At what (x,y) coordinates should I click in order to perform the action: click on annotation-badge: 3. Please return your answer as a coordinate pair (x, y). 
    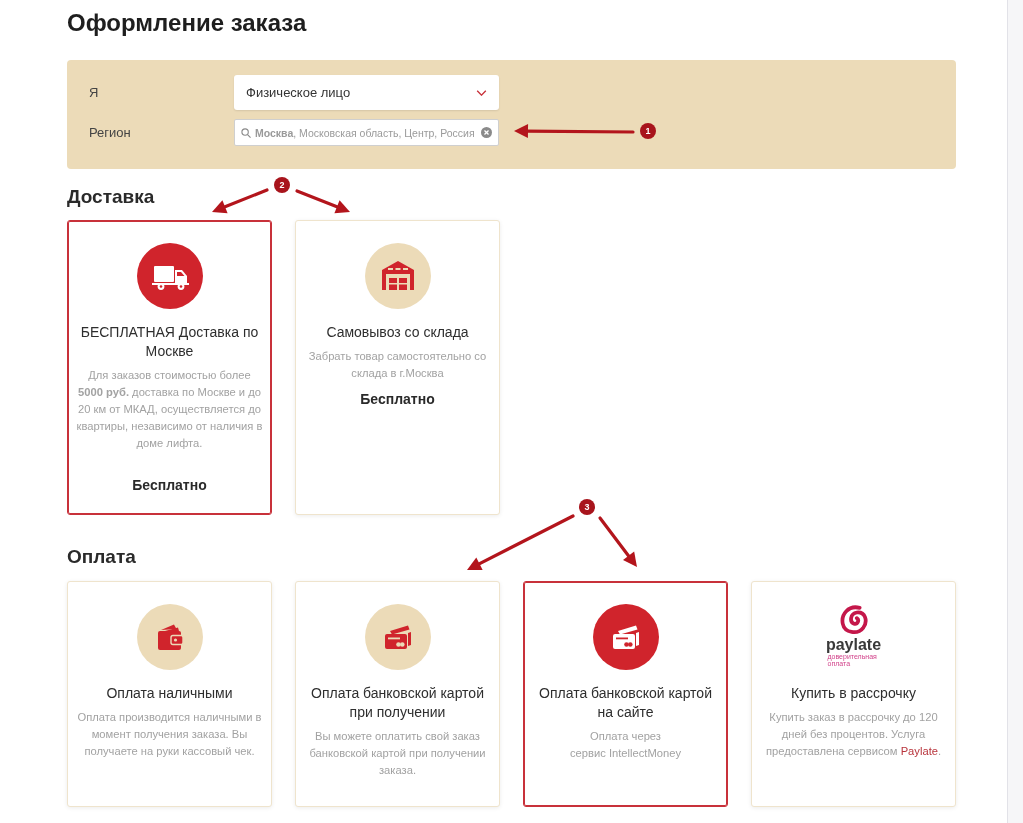
    Looking at the image, I should click on (587, 507).